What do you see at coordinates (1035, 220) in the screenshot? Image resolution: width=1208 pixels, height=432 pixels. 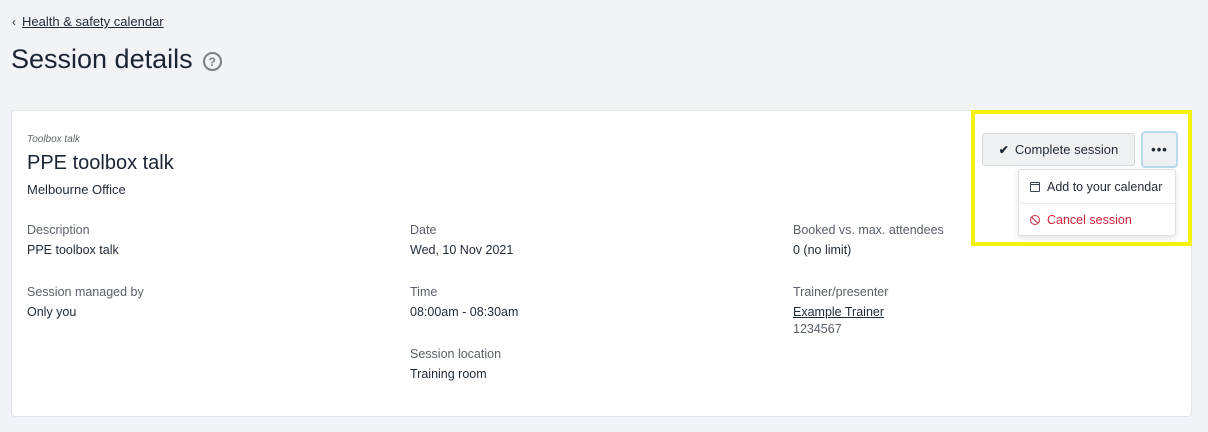 I see `cancel-icon` at bounding box center [1035, 220].